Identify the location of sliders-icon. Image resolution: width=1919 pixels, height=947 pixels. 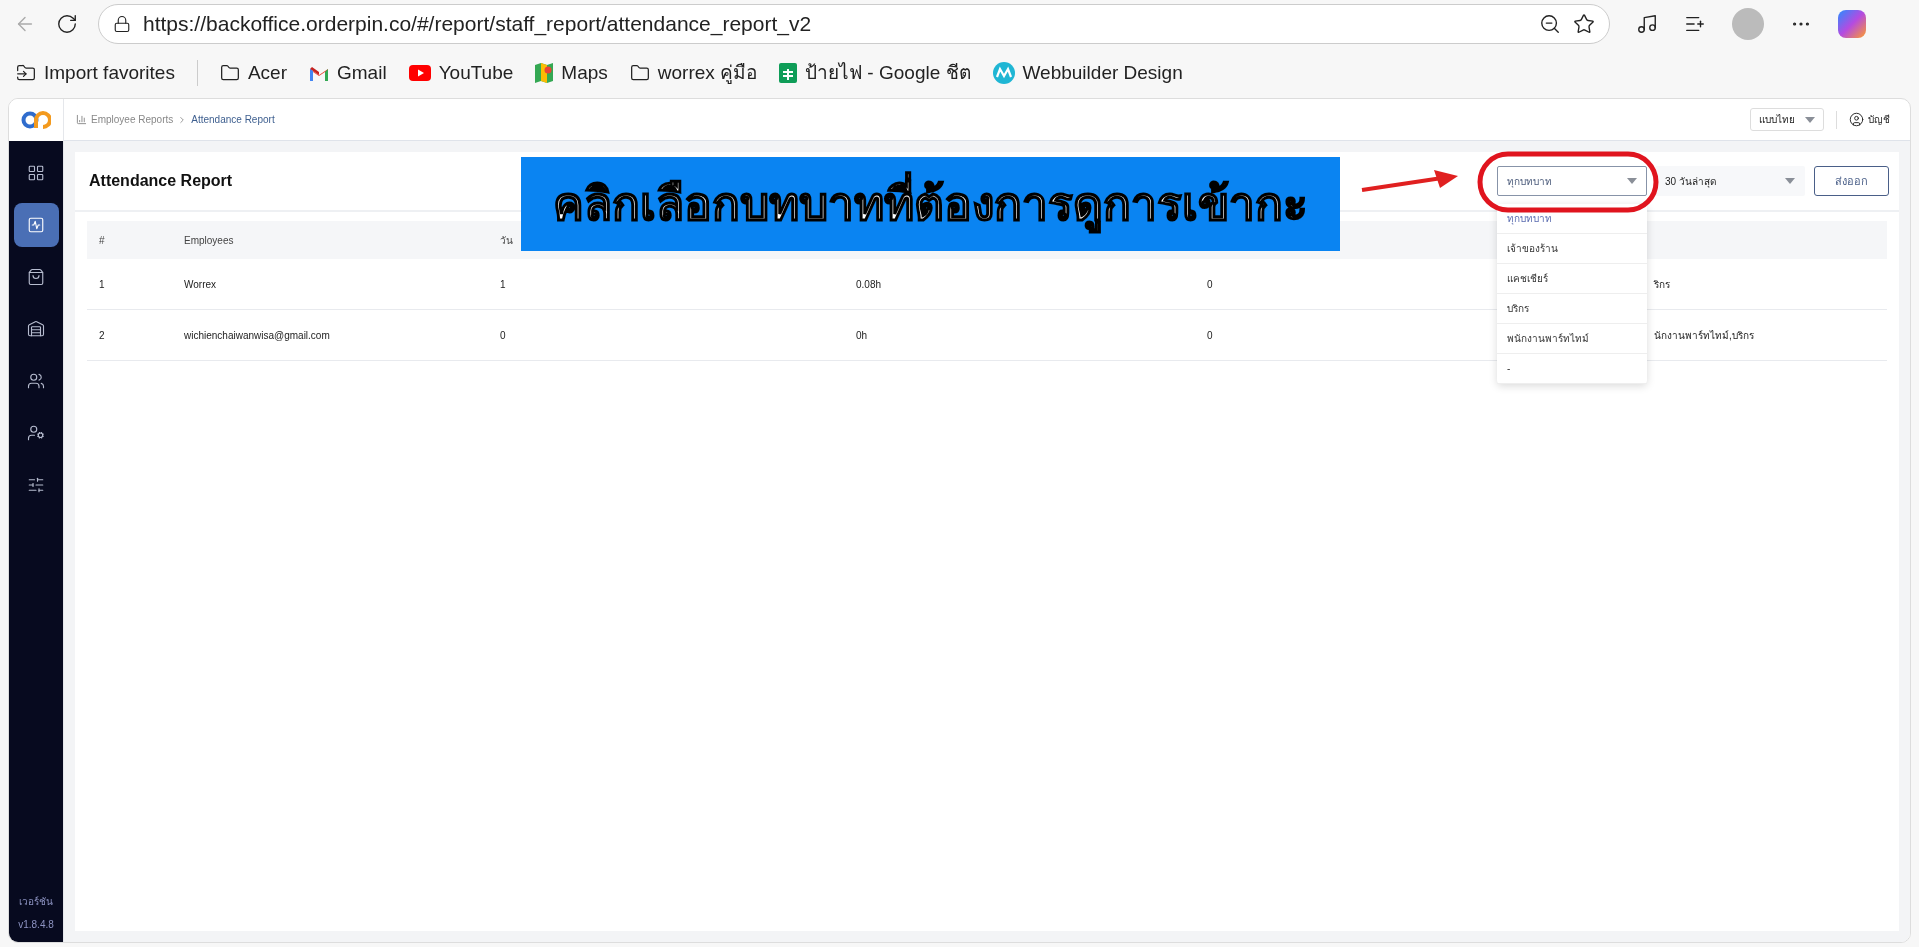
(36, 485).